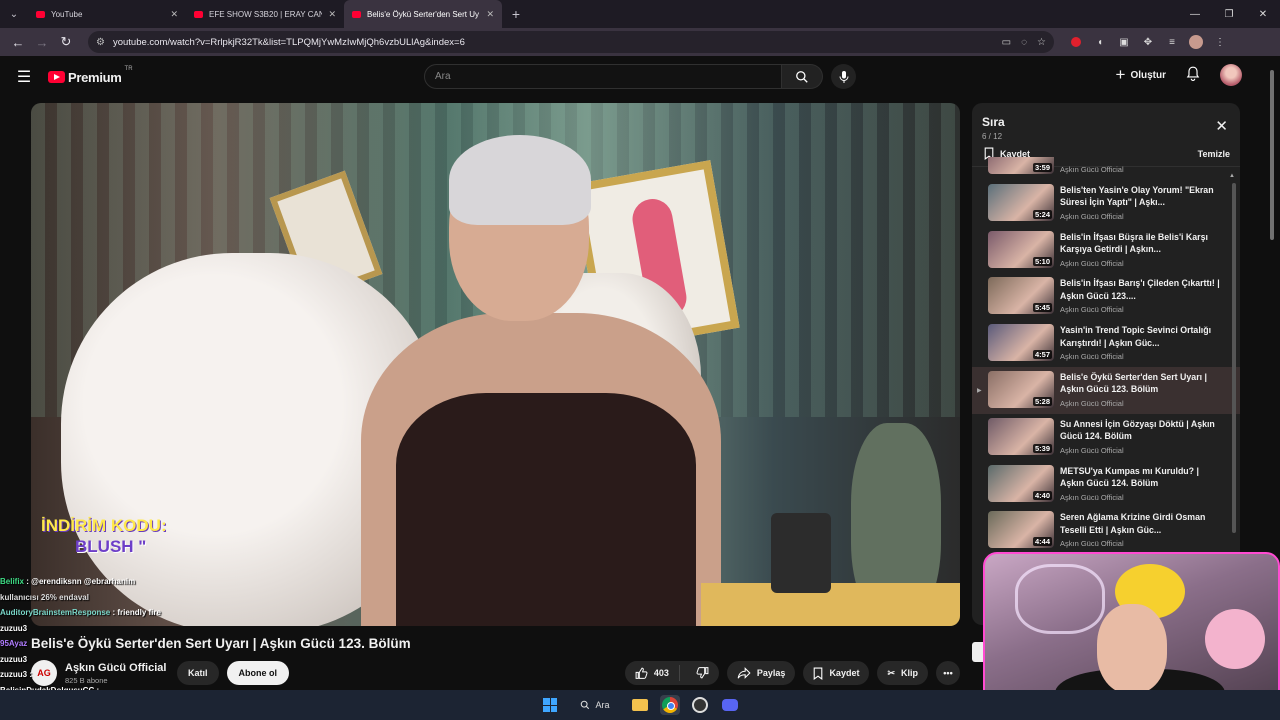 This screenshot has height=720, width=1280. I want to click on hamburger-menu-icon: ☰, so click(24, 77).